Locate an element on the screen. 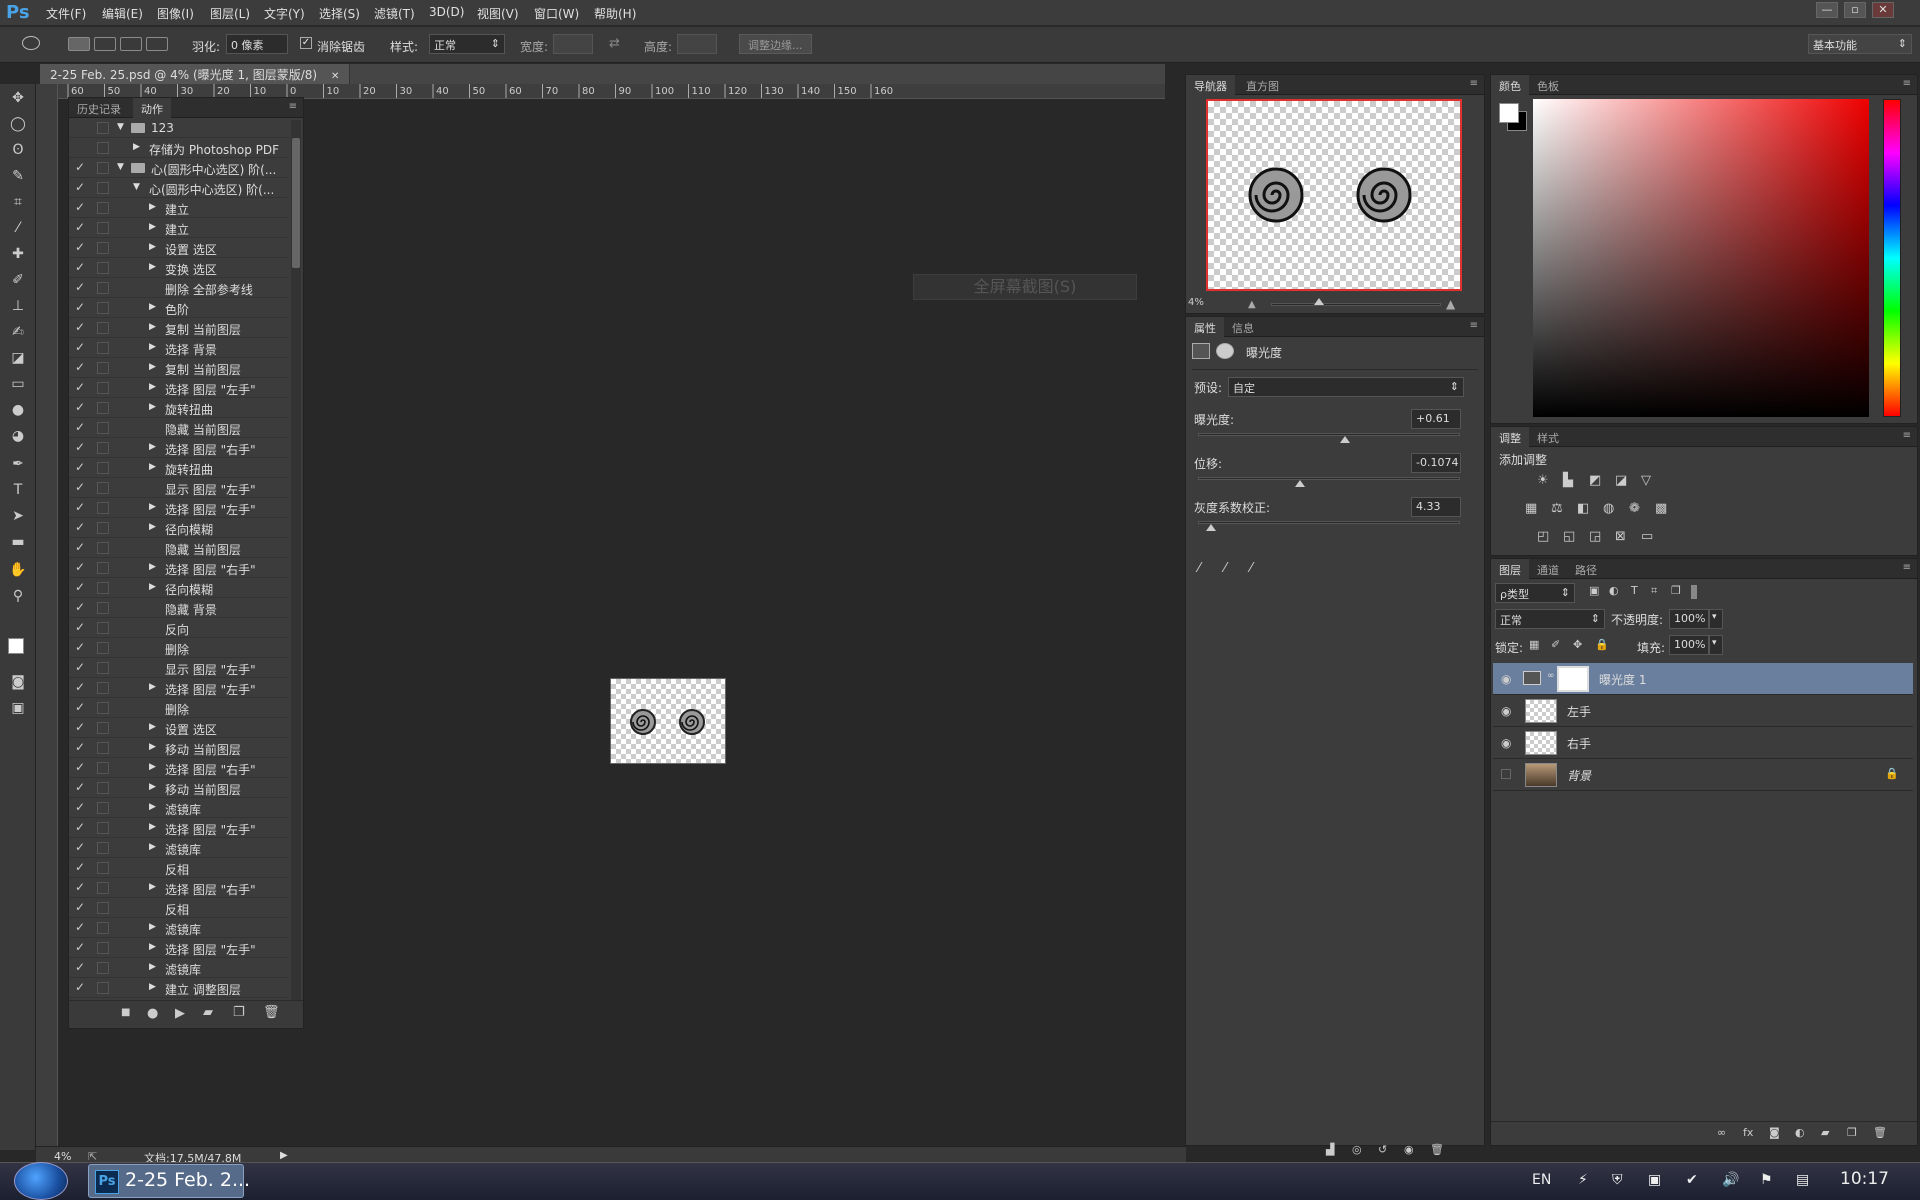  lock-position-icon: ✥ is located at coordinates (1577, 644).